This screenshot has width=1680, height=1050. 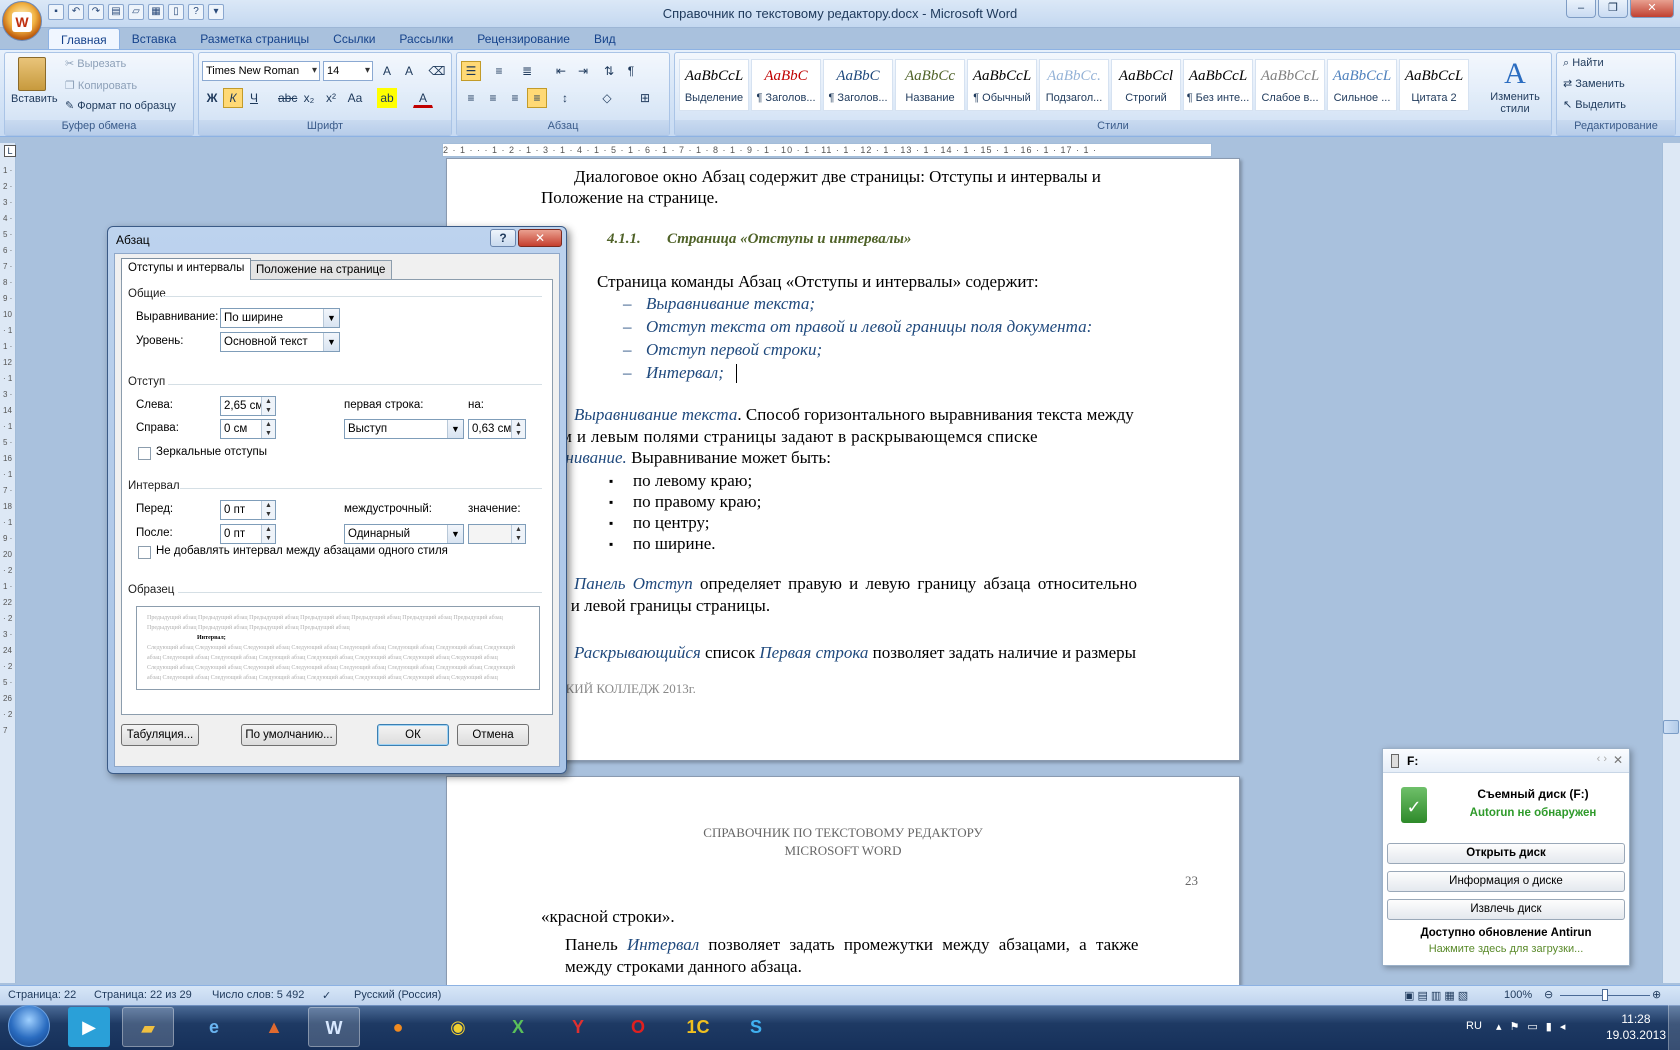 I want to click on minimize-button: –, so click(x=1581, y=9).